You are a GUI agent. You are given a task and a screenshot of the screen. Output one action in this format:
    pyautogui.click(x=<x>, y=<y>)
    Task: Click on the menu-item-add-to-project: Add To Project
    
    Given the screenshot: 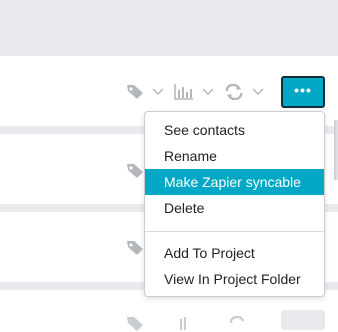 What is the action you would take?
    pyautogui.click(x=234, y=253)
    